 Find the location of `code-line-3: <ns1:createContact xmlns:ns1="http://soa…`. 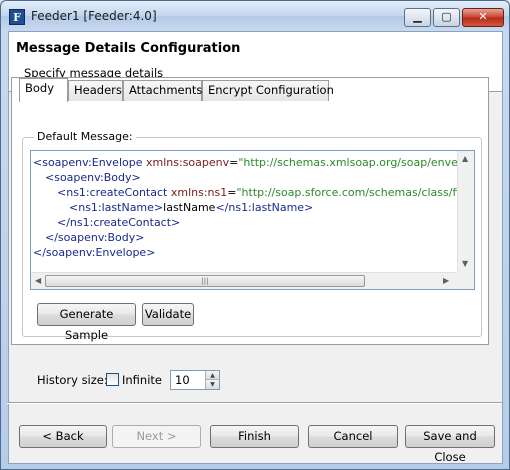

code-line-3: <ns1:createContact xmlns:ns1="http://soa… is located at coordinates (262, 192).